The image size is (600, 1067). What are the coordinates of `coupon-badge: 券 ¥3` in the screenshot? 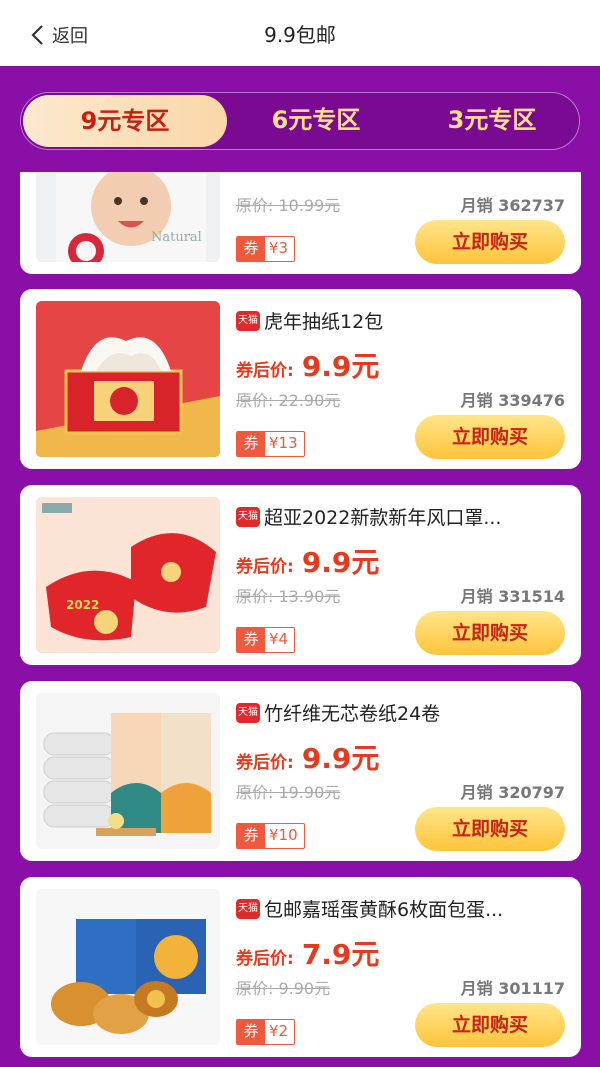 It's located at (266, 249).